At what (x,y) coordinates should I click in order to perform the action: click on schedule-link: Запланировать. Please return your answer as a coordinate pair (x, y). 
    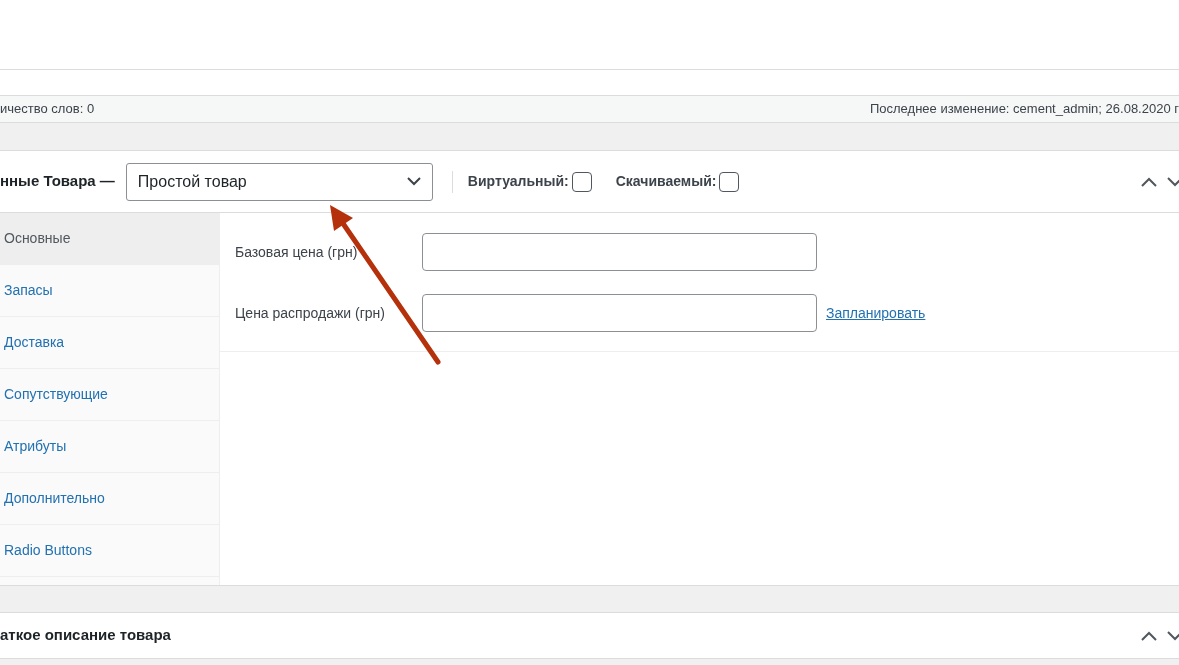
    Looking at the image, I should click on (876, 313).